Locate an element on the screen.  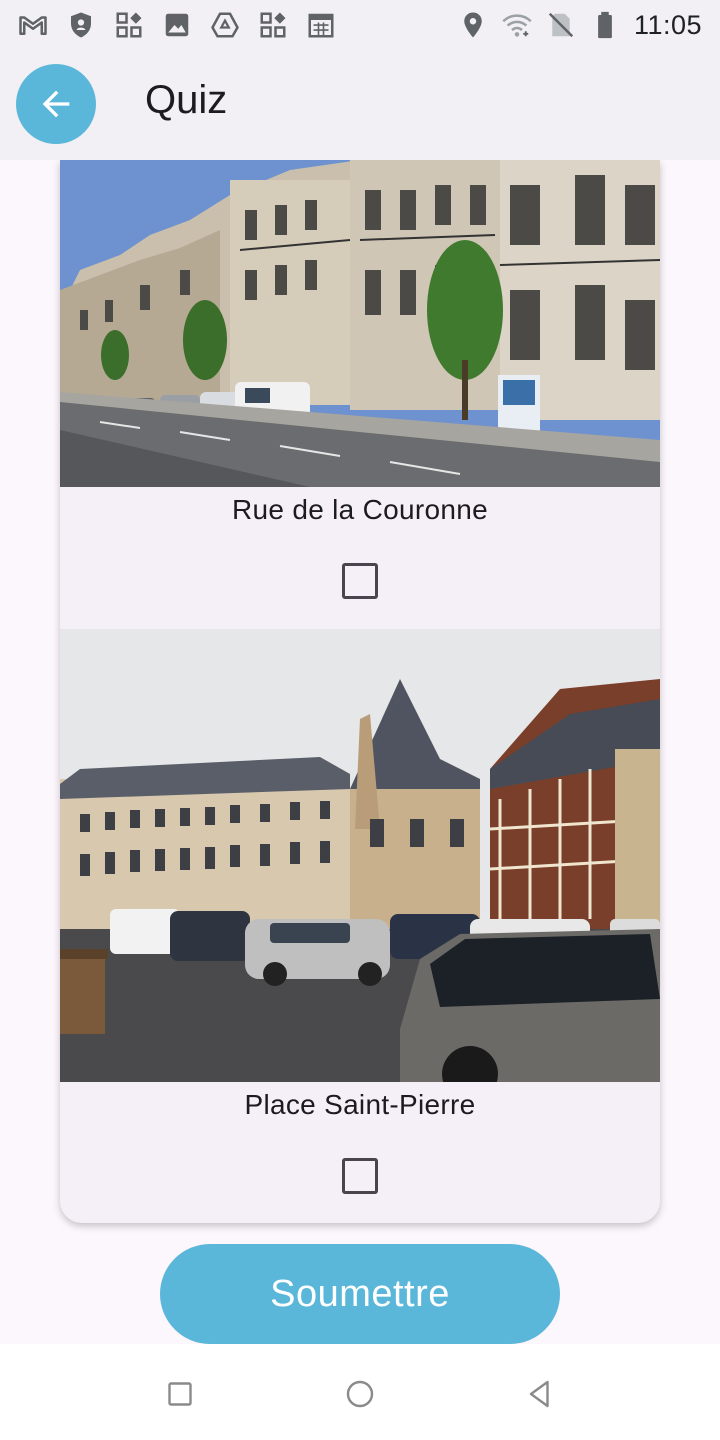
arrow-back-icon is located at coordinates (56, 104).